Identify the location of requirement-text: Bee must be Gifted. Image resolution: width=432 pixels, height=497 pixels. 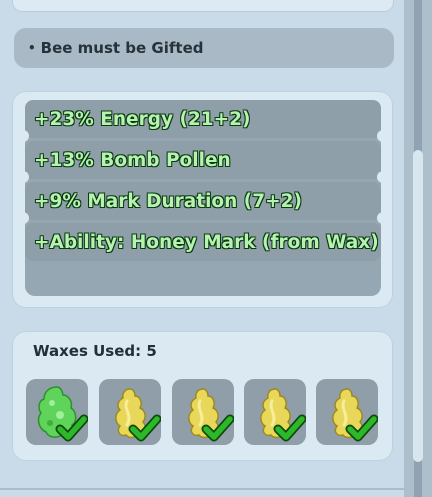
(122, 48).